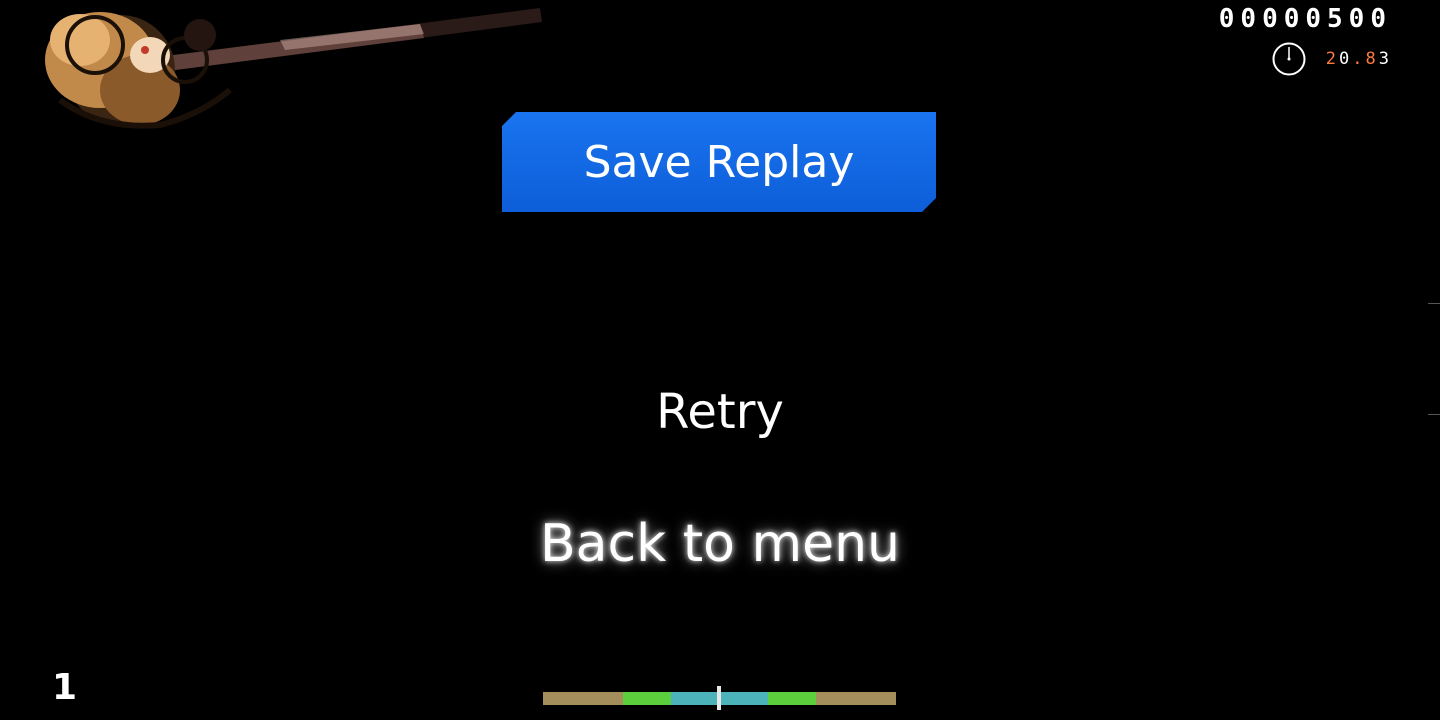 The image size is (1440, 720). I want to click on health-bar-graphic, so click(293, 68).